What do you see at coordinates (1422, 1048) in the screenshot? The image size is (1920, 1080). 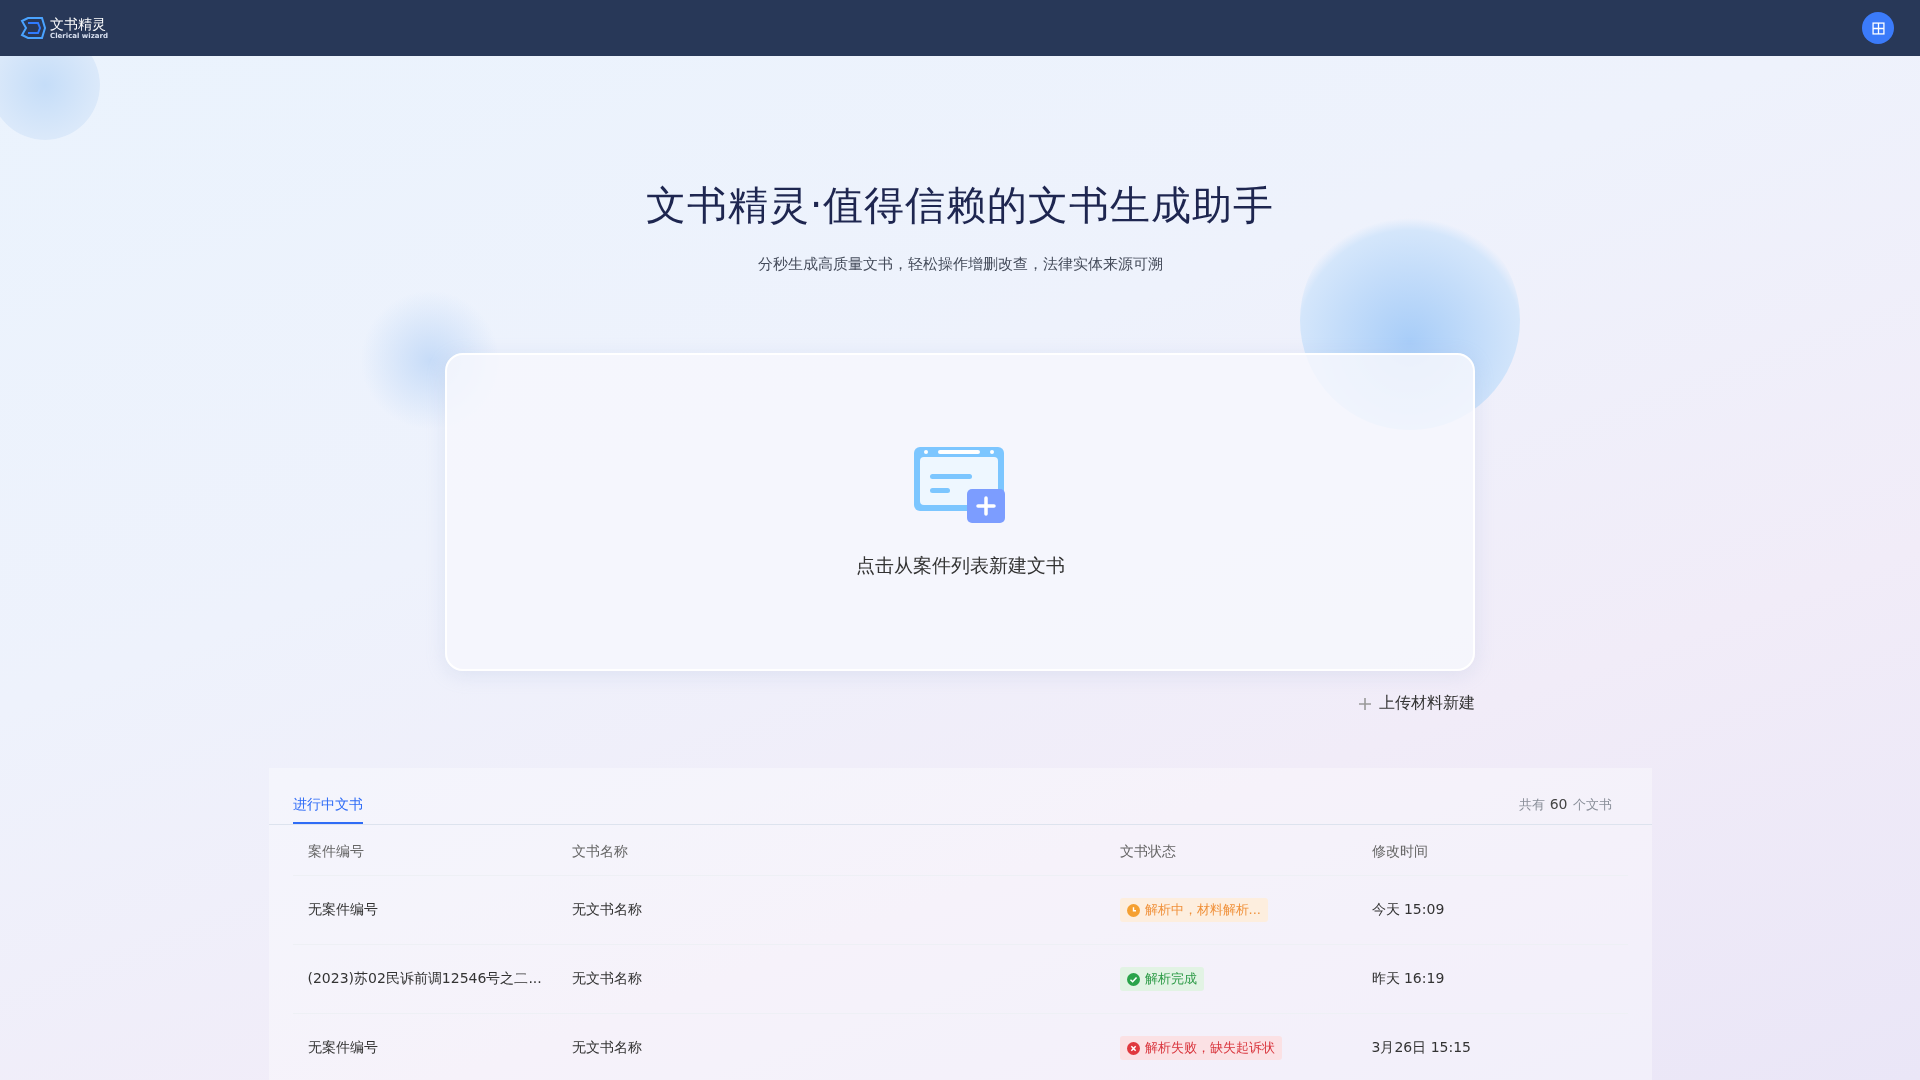 I see `table-cell-text: 3月26日 15:15` at bounding box center [1422, 1048].